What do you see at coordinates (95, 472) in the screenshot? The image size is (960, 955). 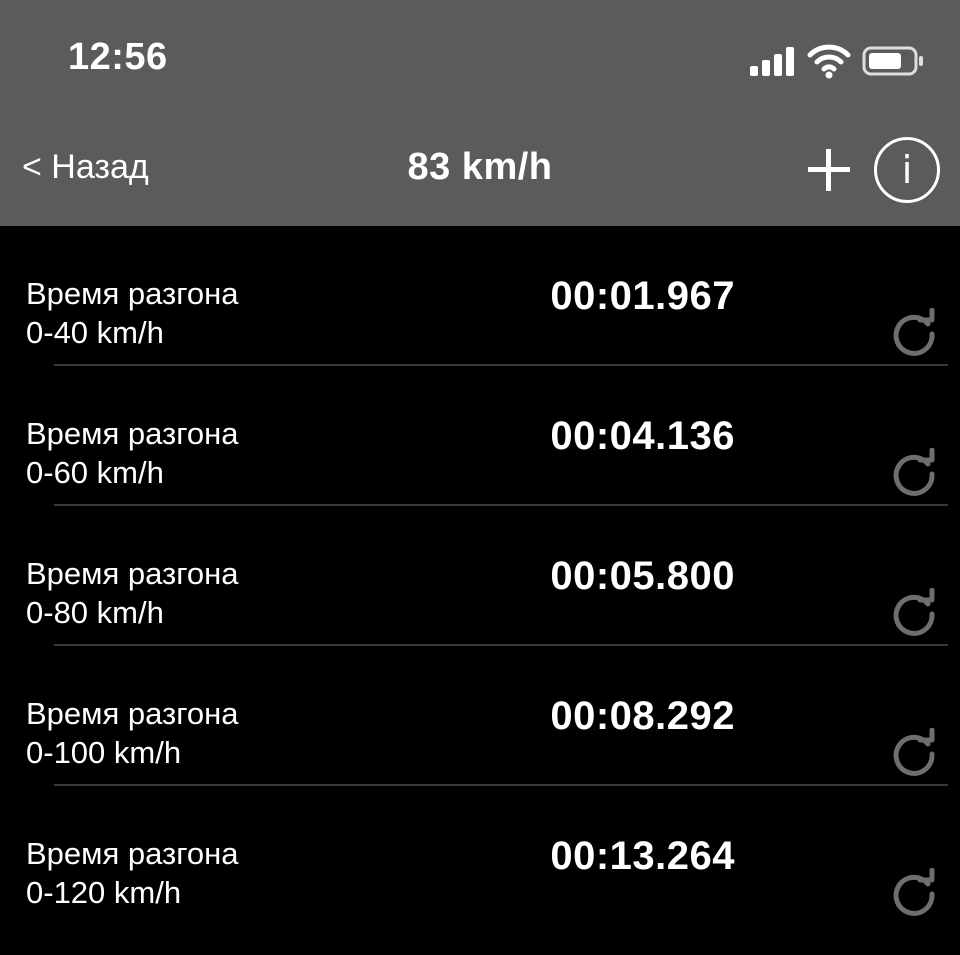 I see `row-range: 0-60 km/h` at bounding box center [95, 472].